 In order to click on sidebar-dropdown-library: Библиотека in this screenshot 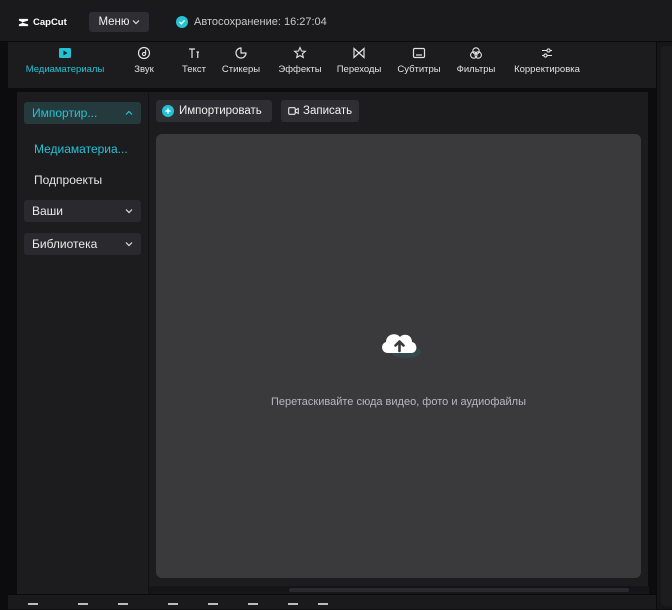, I will do `click(82, 244)`.